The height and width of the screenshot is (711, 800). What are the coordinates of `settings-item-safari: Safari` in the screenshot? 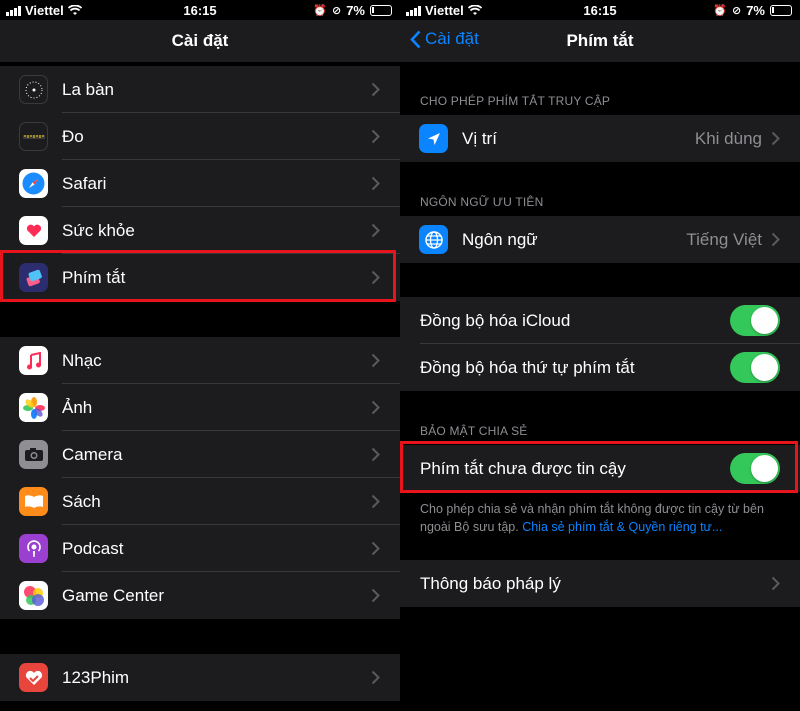 It's located at (200, 183).